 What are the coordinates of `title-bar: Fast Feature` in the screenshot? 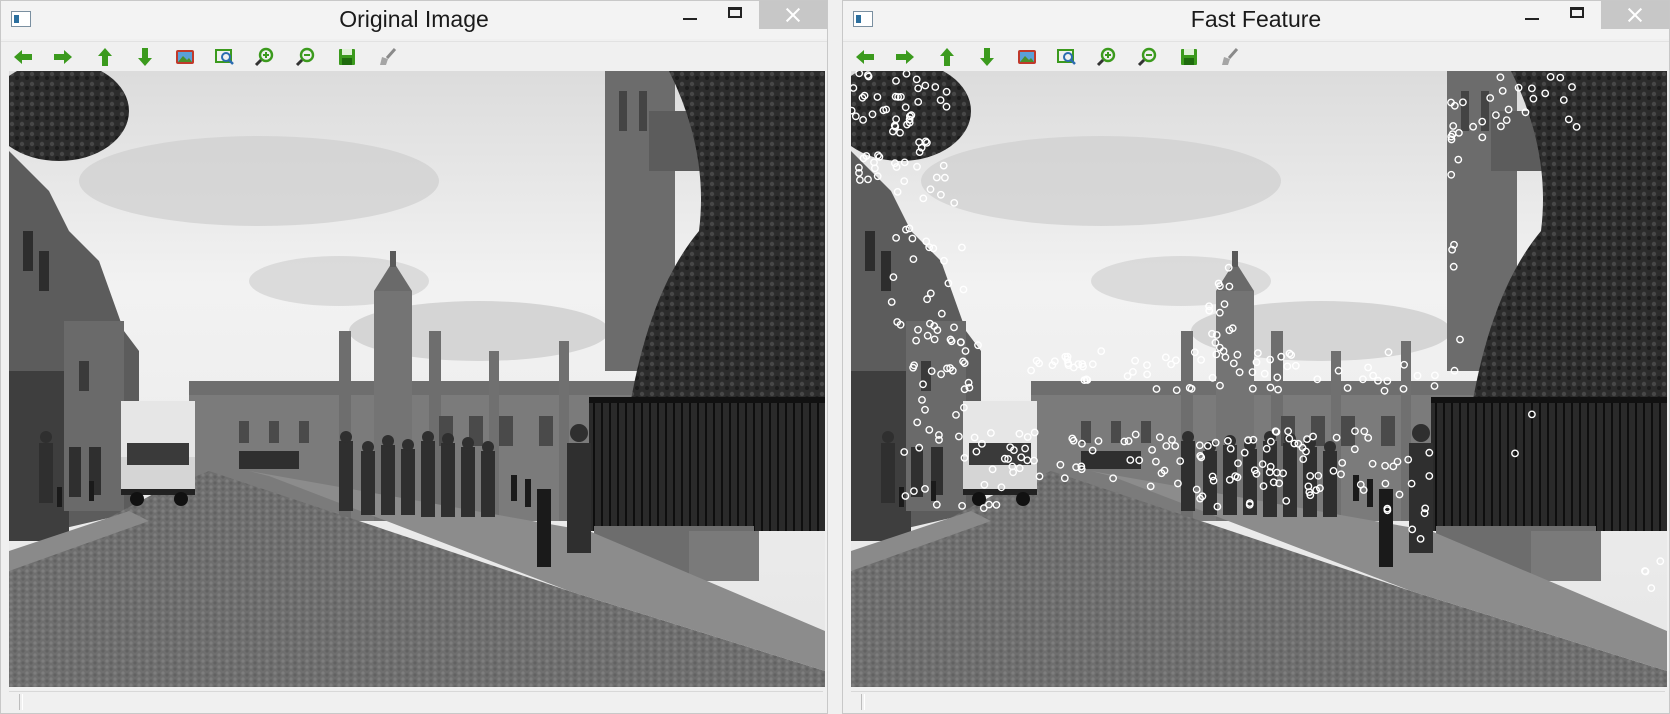 It's located at (1256, 20).